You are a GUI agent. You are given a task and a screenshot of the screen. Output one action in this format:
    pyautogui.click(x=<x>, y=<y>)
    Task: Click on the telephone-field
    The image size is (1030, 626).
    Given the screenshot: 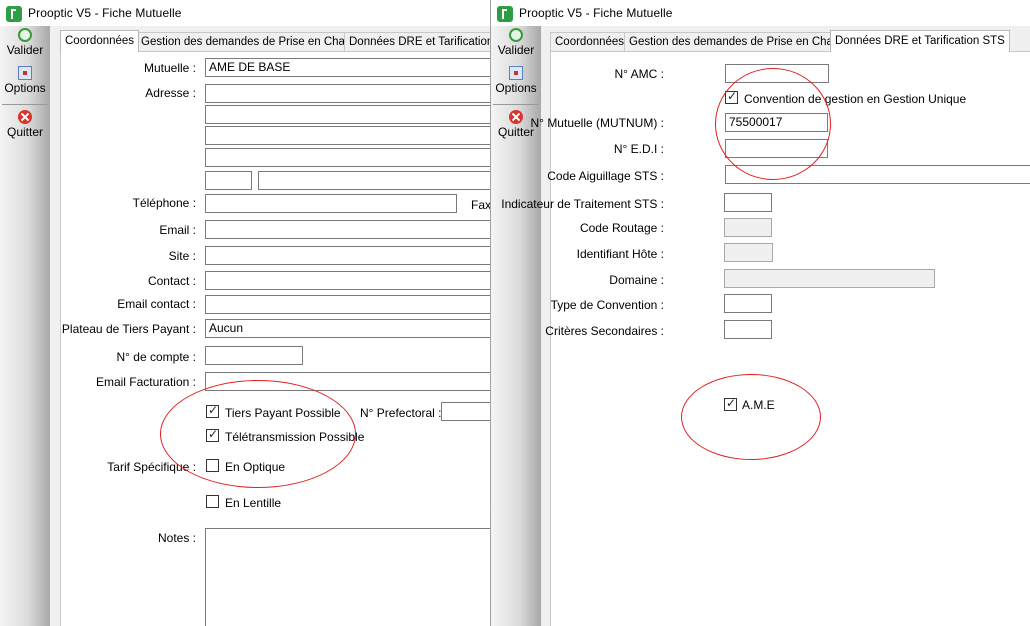 What is the action you would take?
    pyautogui.click(x=331, y=203)
    